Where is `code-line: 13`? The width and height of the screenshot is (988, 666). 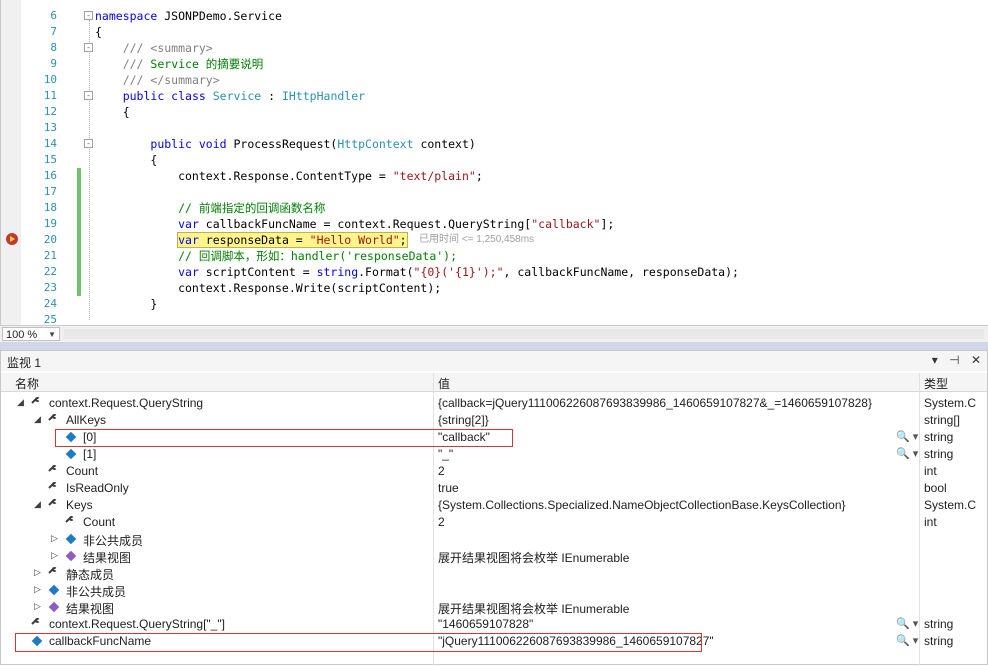
code-line: 13 is located at coordinates (481, 128).